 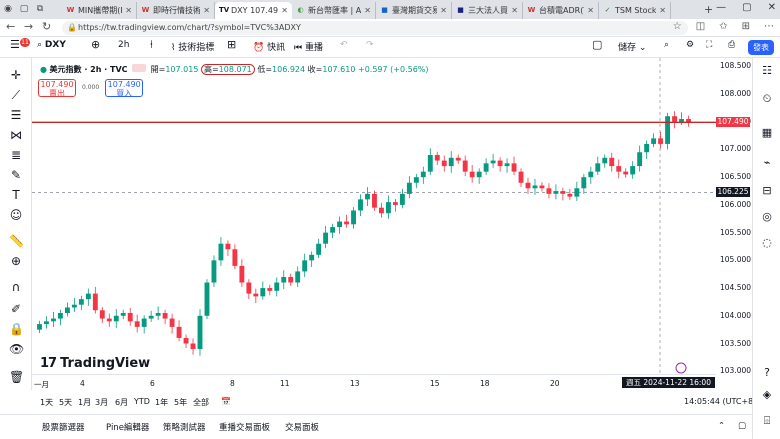 What do you see at coordinates (742, 426) in the screenshot?
I see `maximize-panel-icon: ▢` at bounding box center [742, 426].